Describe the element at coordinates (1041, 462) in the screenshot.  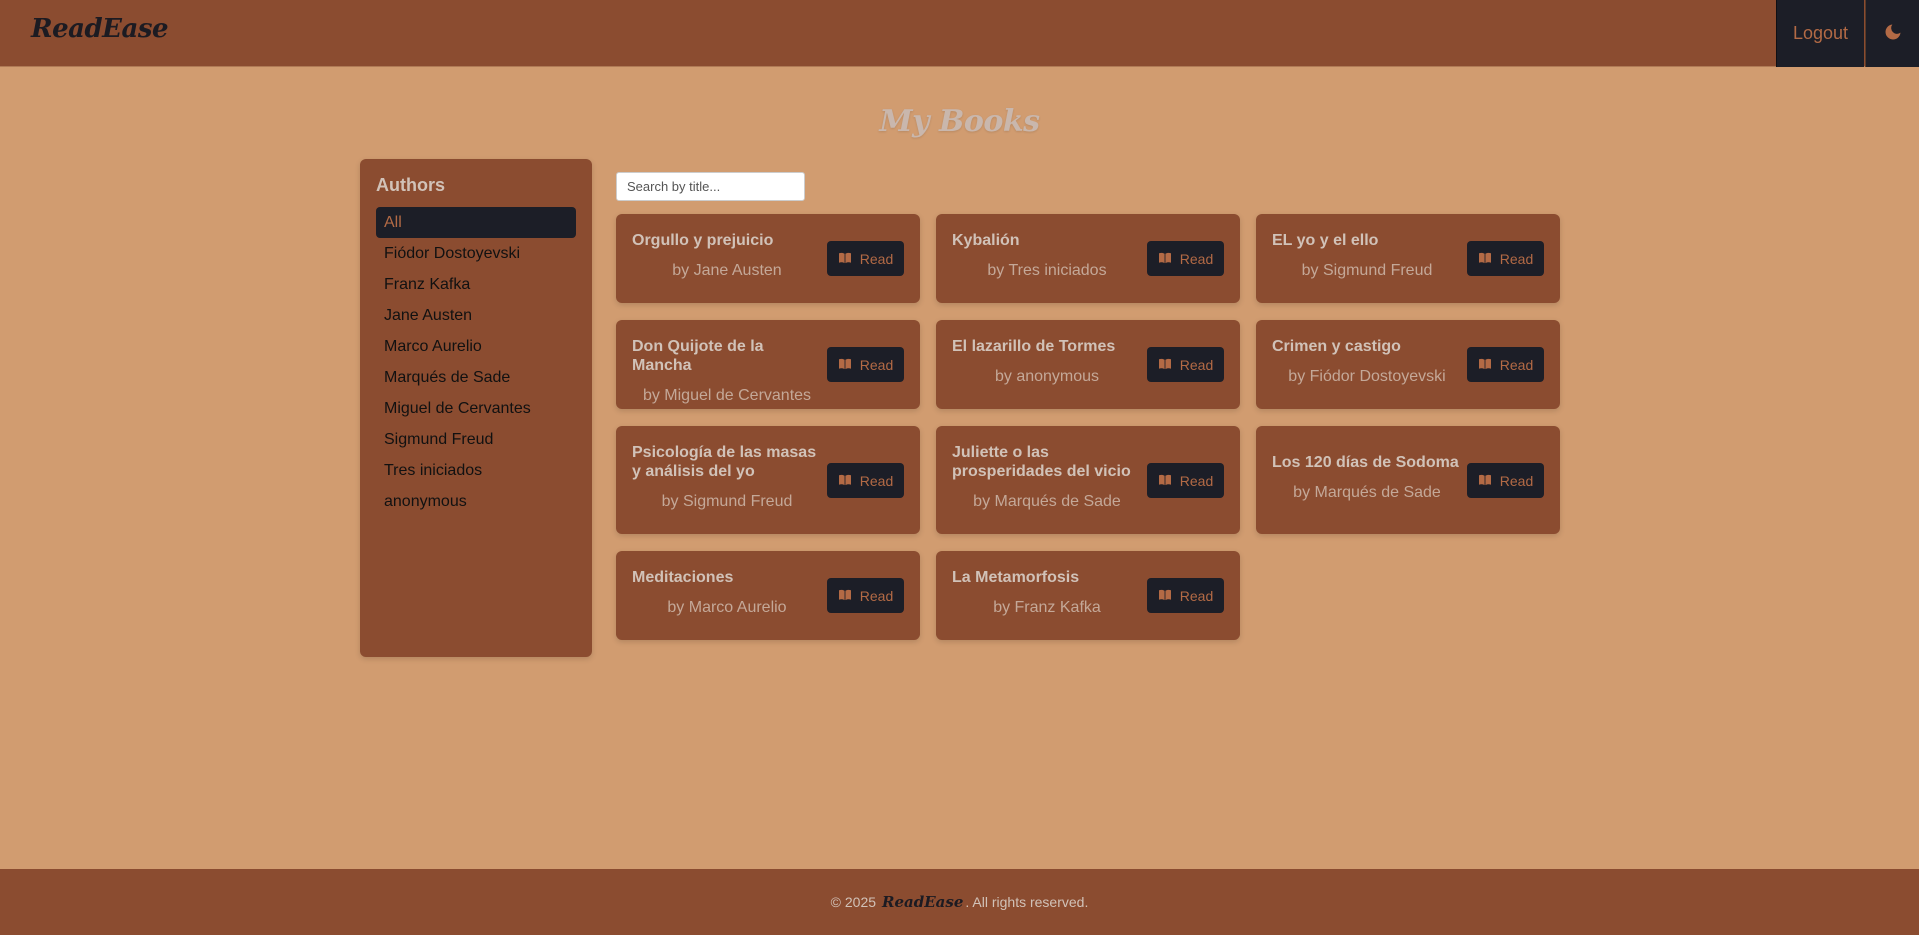
I see `book-title: Juliette o las prosperidades del vicio` at that location.